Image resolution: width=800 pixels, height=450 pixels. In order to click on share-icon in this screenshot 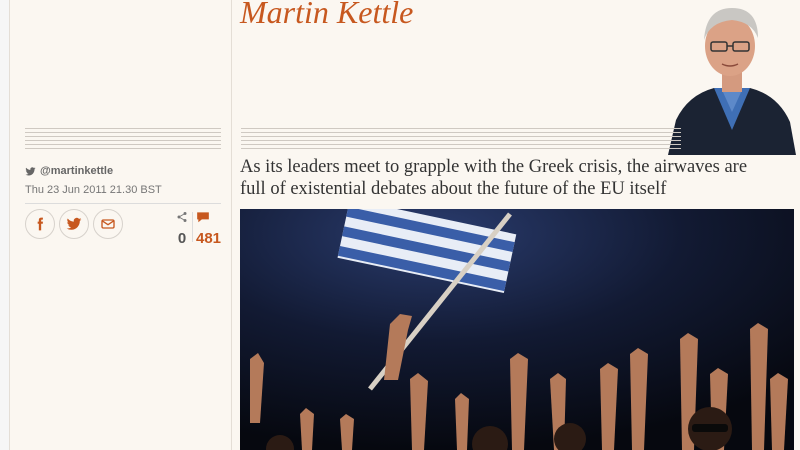, I will do `click(182, 217)`.